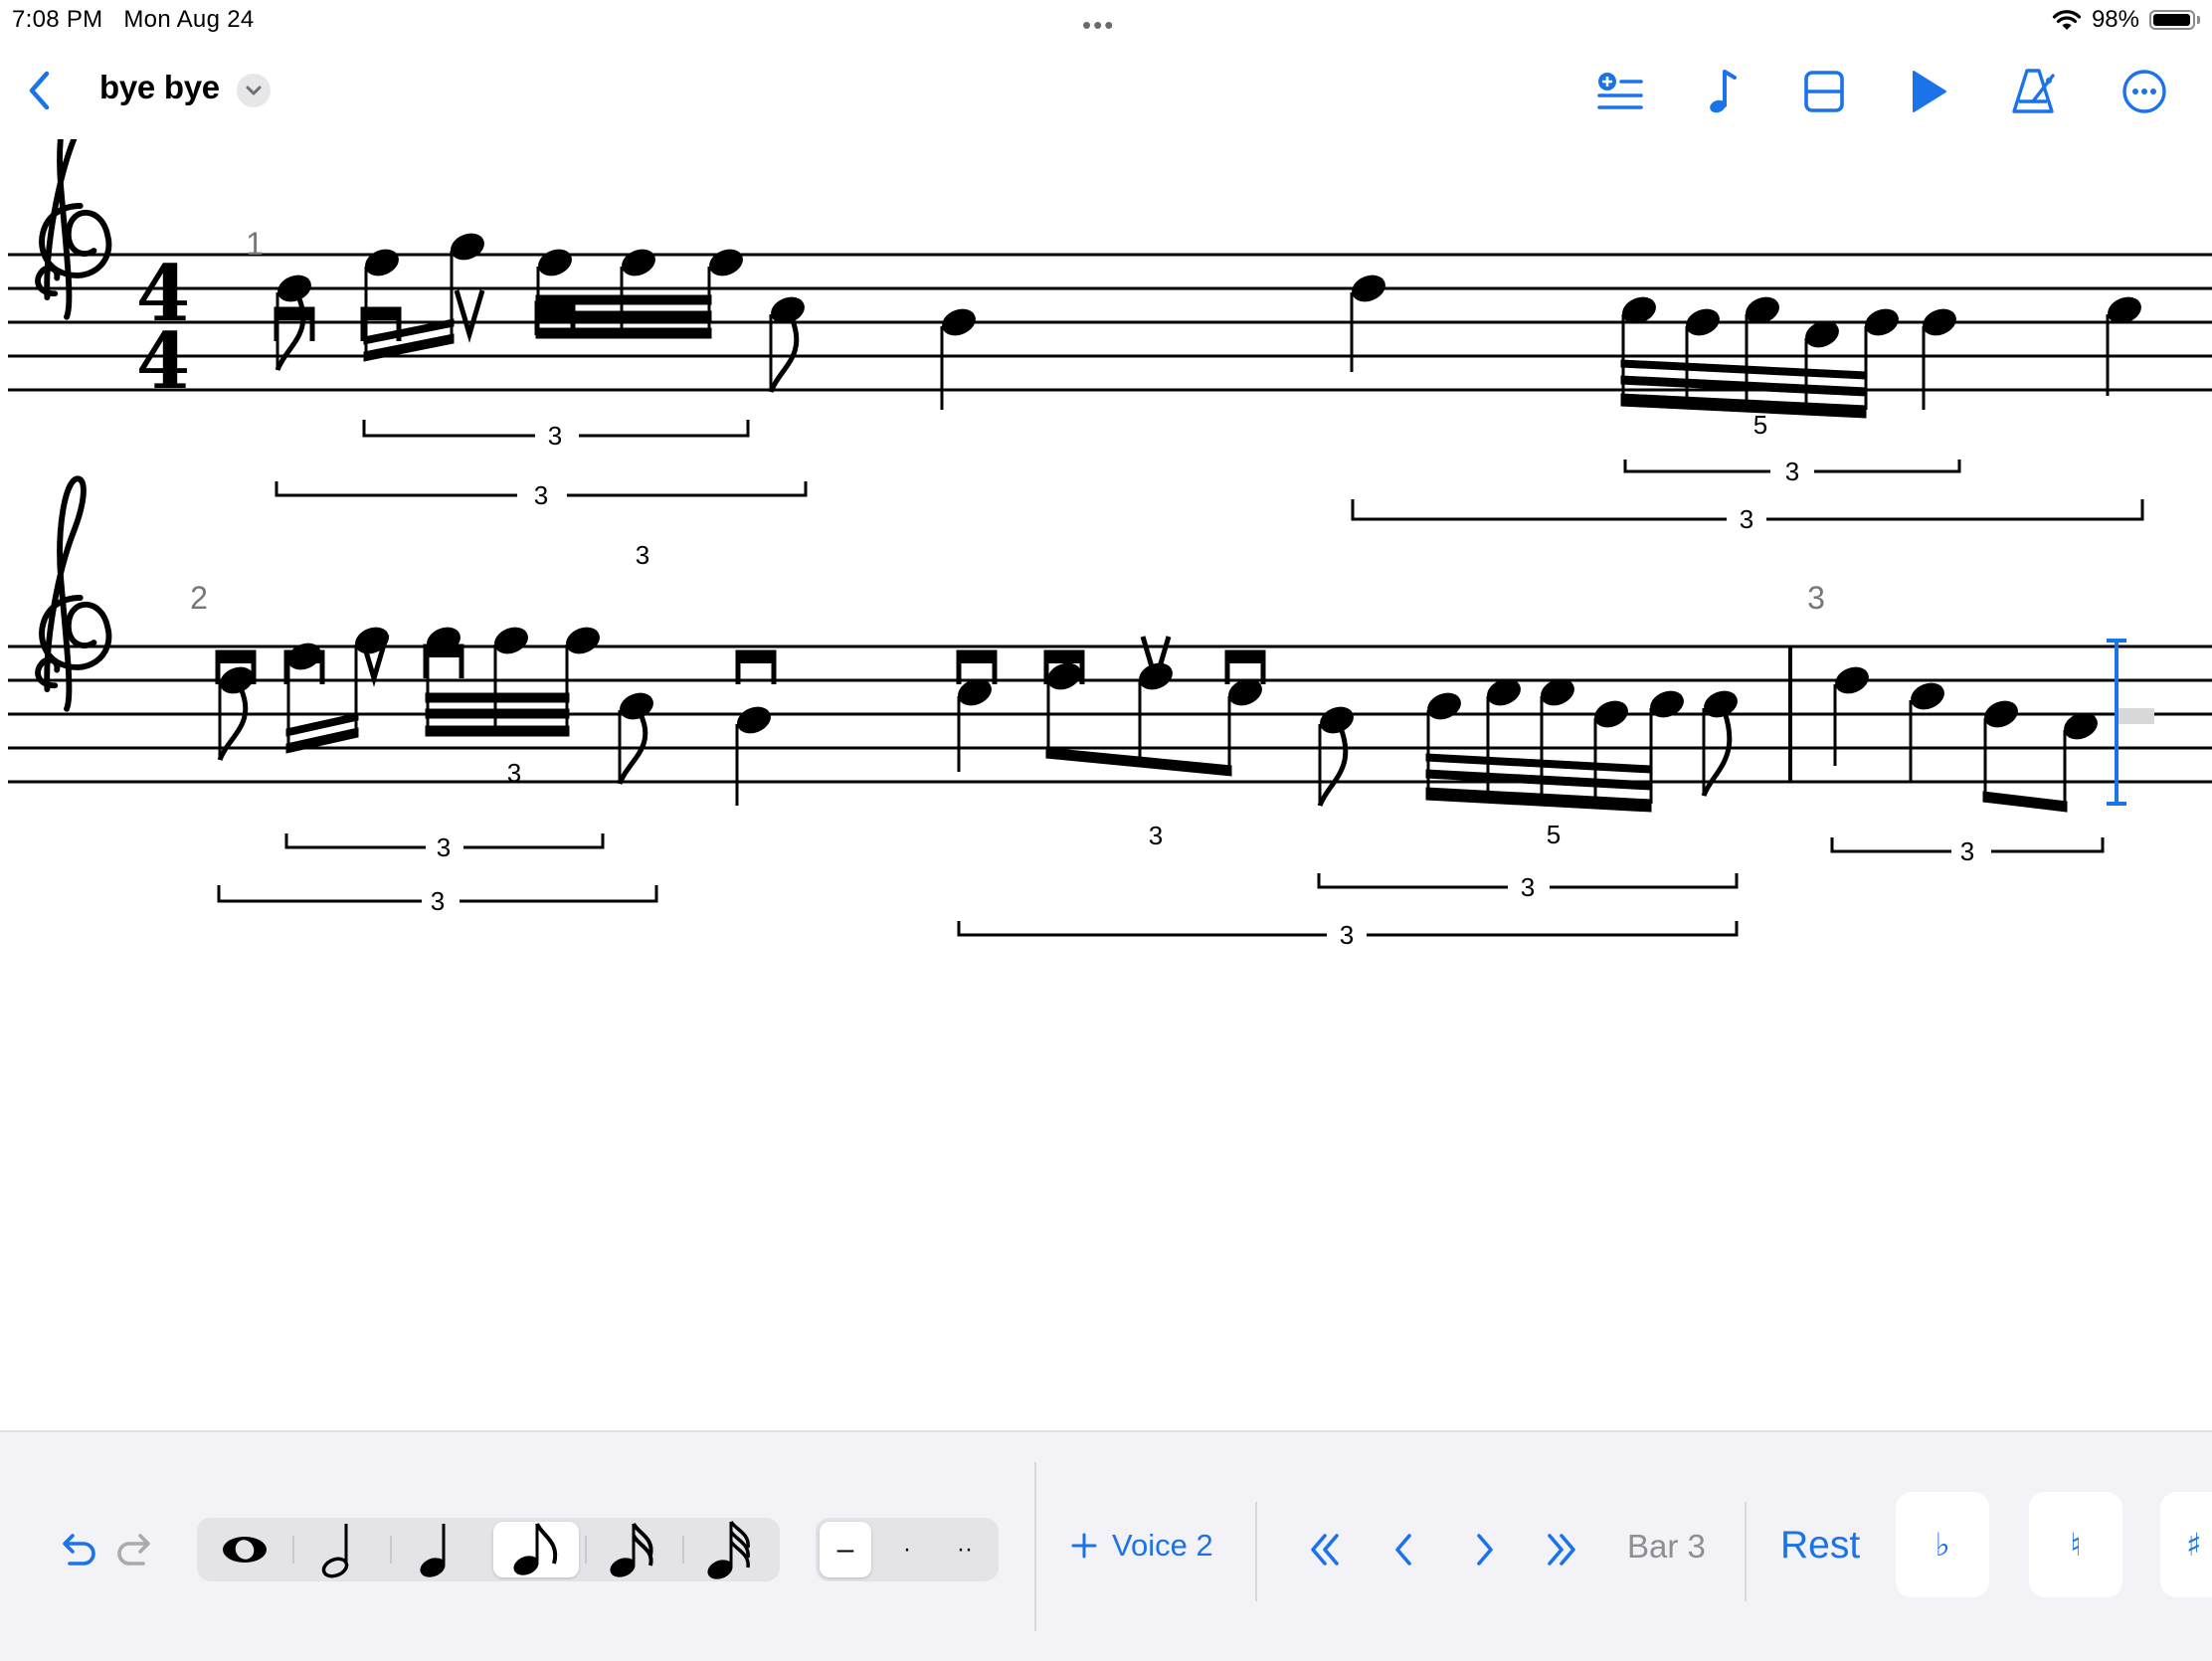  I want to click on battery-percent: 98%, so click(2115, 20).